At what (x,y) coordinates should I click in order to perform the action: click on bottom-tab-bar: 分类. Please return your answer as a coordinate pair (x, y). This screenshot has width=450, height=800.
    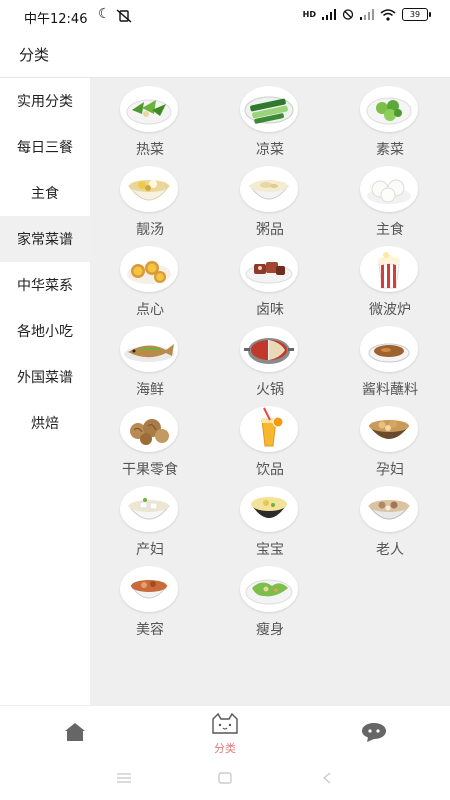
    Looking at the image, I should click on (225, 734).